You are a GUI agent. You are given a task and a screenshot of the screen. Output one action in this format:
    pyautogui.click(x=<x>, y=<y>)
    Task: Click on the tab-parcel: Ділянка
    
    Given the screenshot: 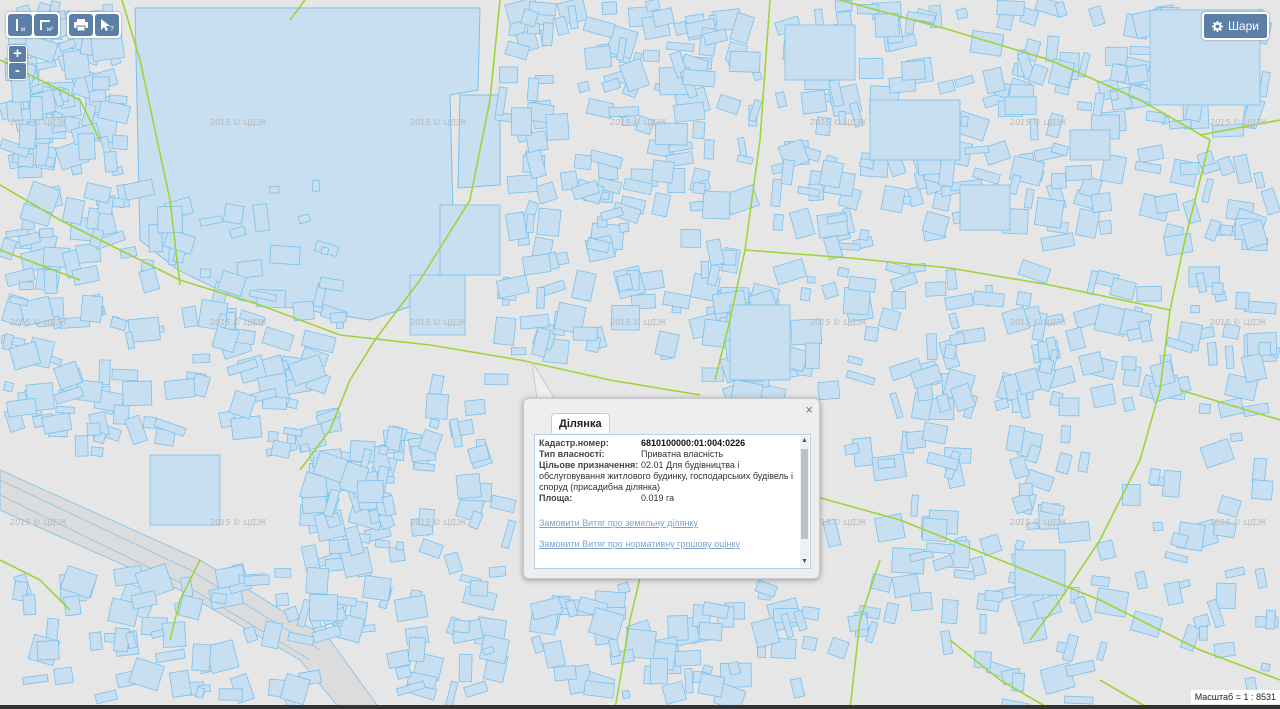 What is the action you would take?
    pyautogui.click(x=580, y=423)
    